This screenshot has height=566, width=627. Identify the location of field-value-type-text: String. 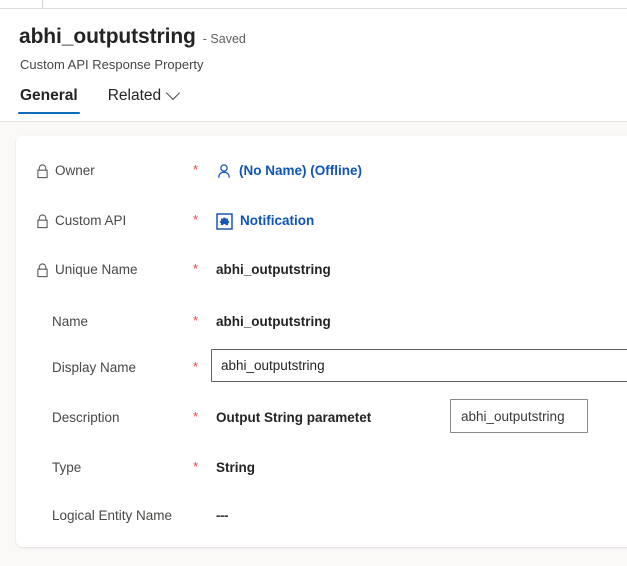
(235, 467).